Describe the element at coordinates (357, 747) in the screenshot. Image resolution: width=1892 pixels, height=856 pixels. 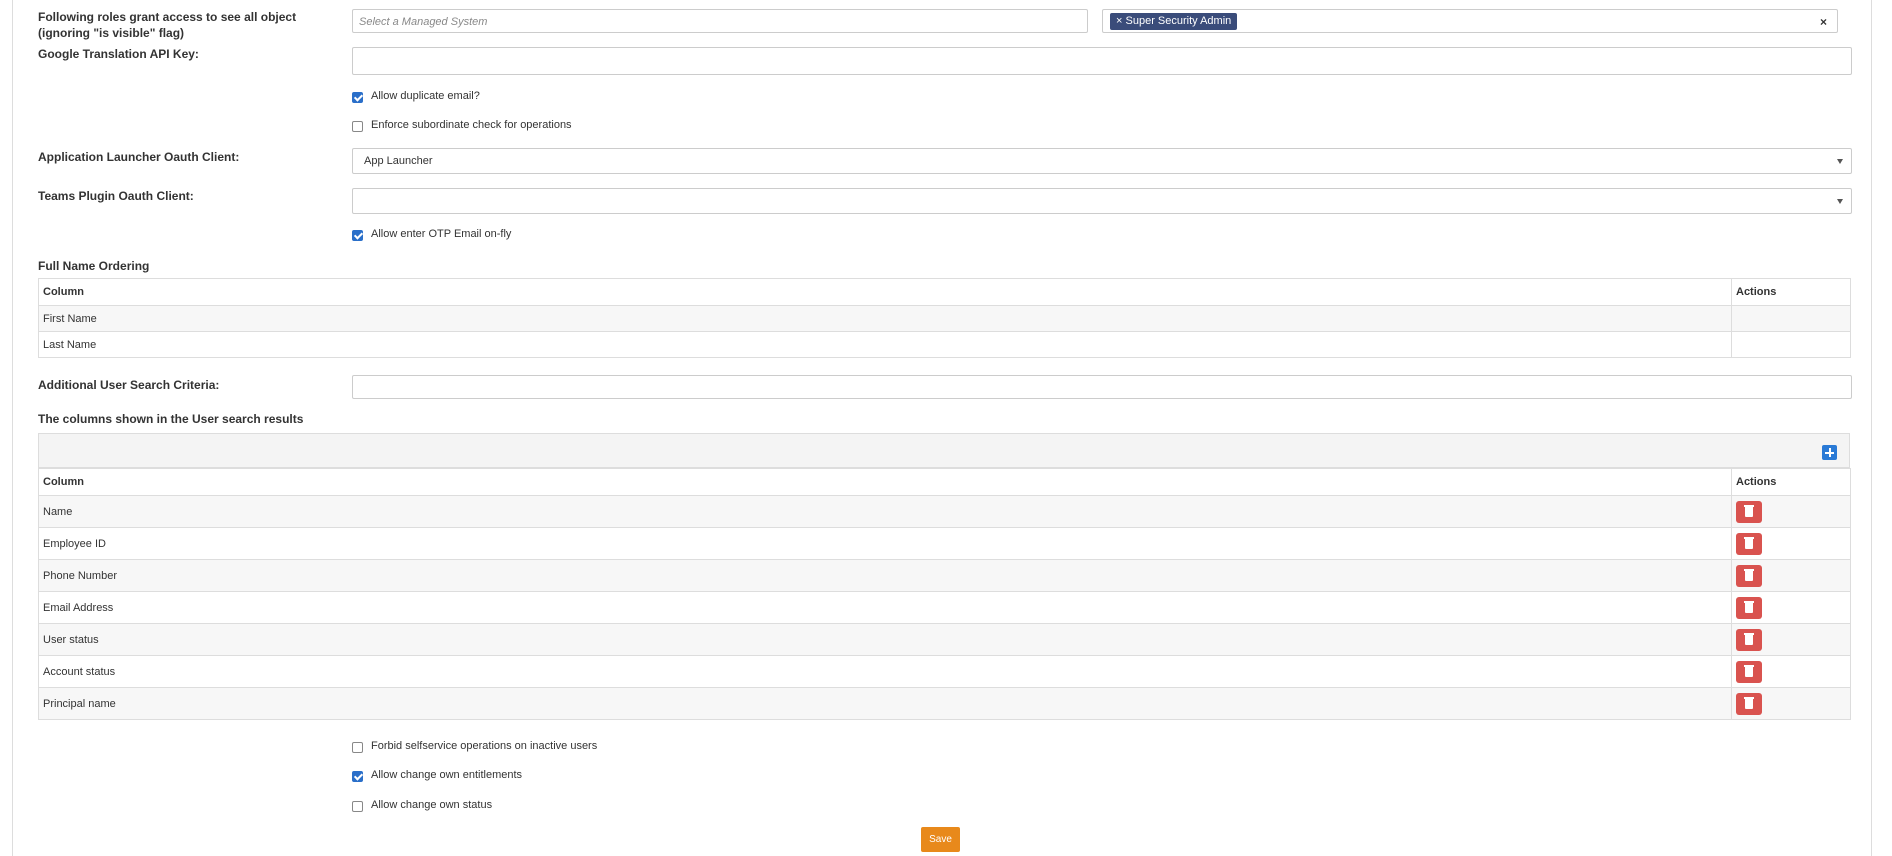
I see `forbid-selfservice-checkbox` at that location.